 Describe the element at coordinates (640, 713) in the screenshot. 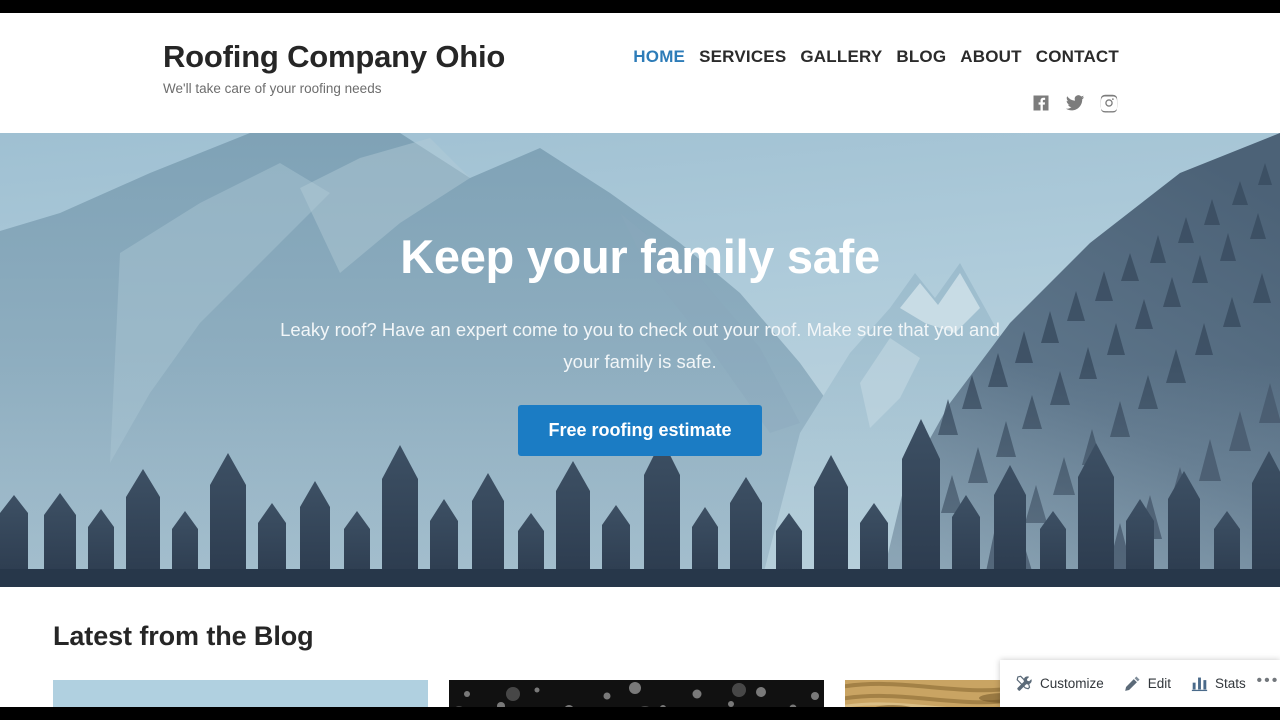

I see `letterbox-bottom-bar` at that location.